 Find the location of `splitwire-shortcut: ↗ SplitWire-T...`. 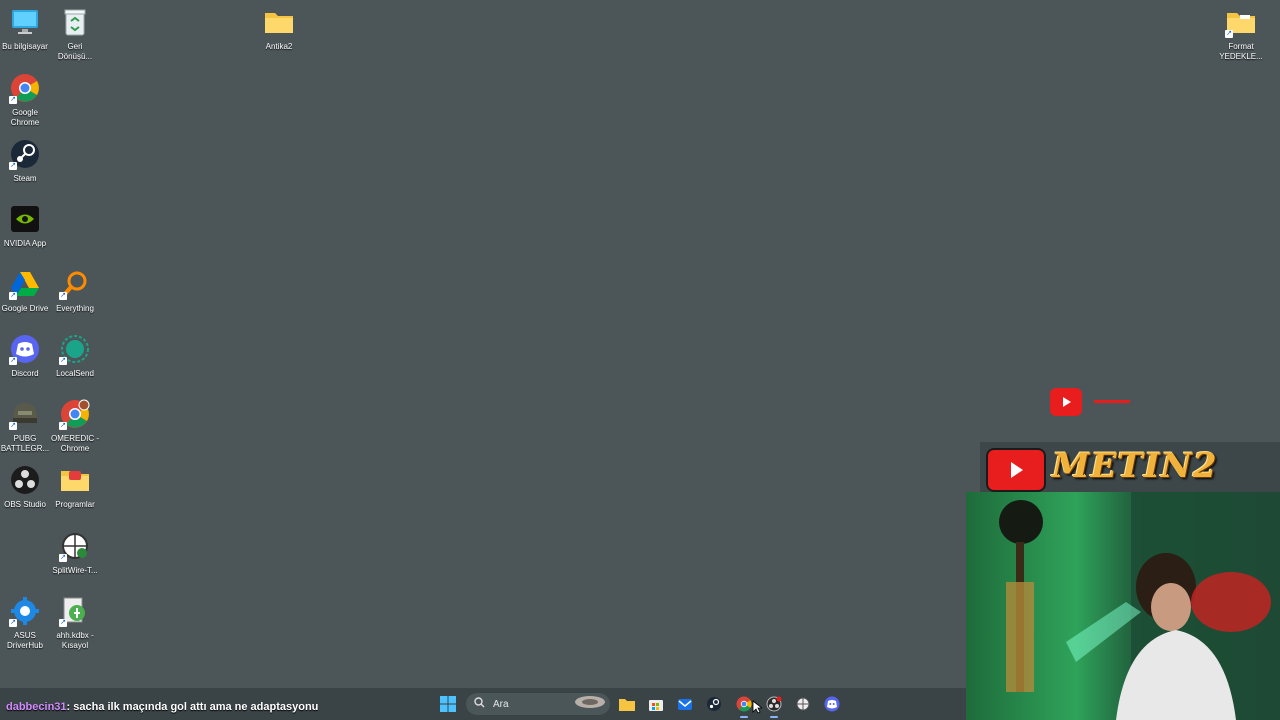

splitwire-shortcut: ↗ SplitWire-T... is located at coordinates (75, 553).